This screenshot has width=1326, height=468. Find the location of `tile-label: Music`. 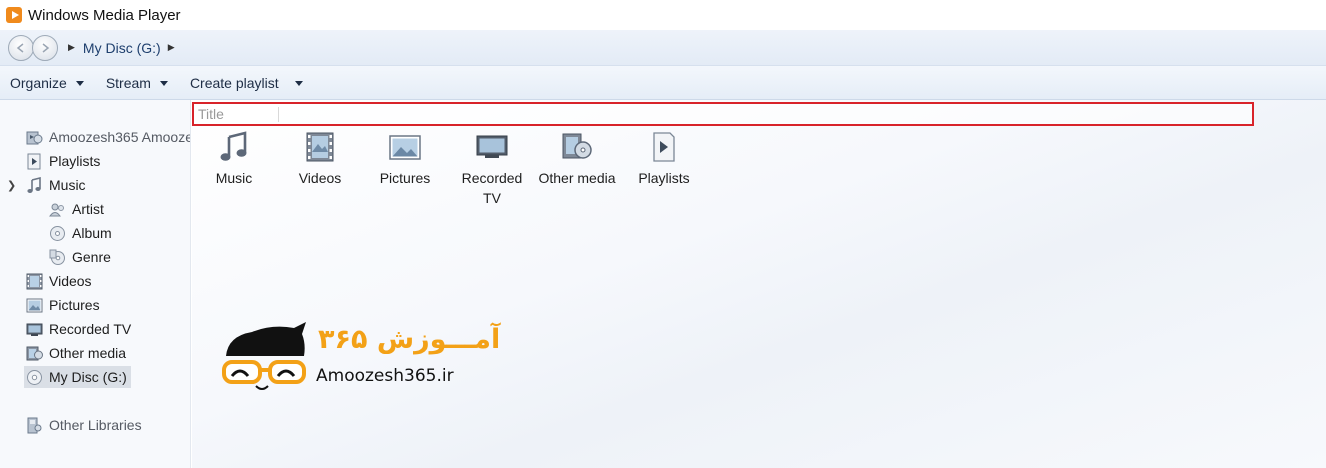

tile-label: Music is located at coordinates (234, 178).